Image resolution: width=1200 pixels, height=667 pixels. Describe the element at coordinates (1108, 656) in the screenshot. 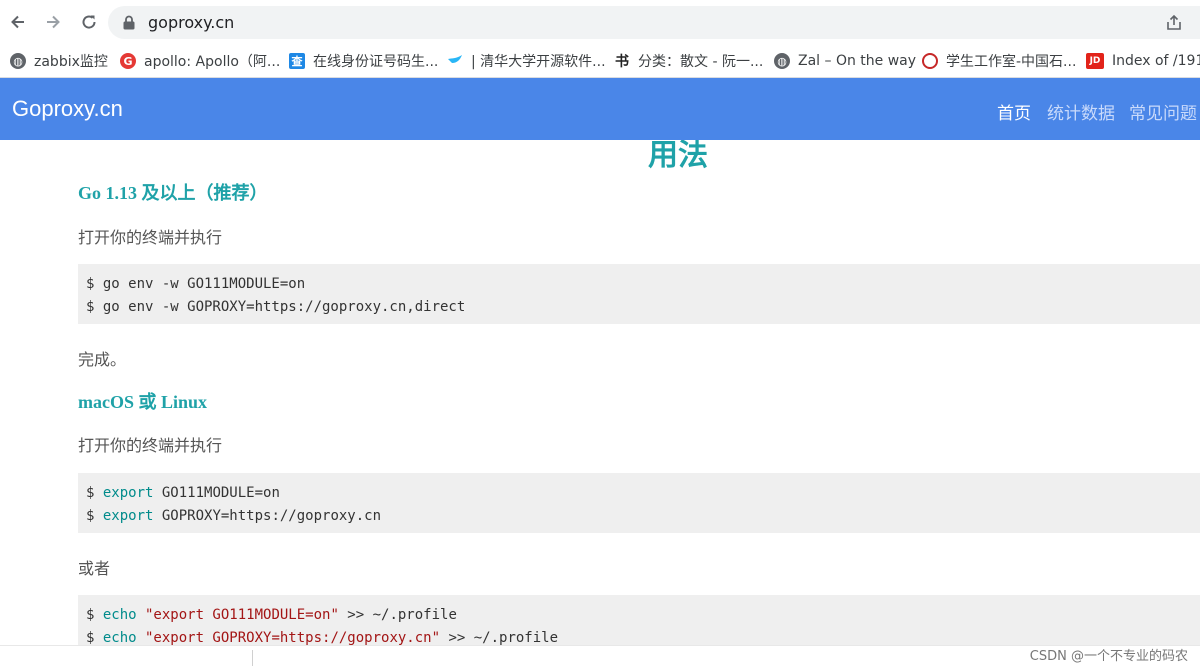

I see `csdn-watermark: CSDN @一个不专业的码农` at that location.